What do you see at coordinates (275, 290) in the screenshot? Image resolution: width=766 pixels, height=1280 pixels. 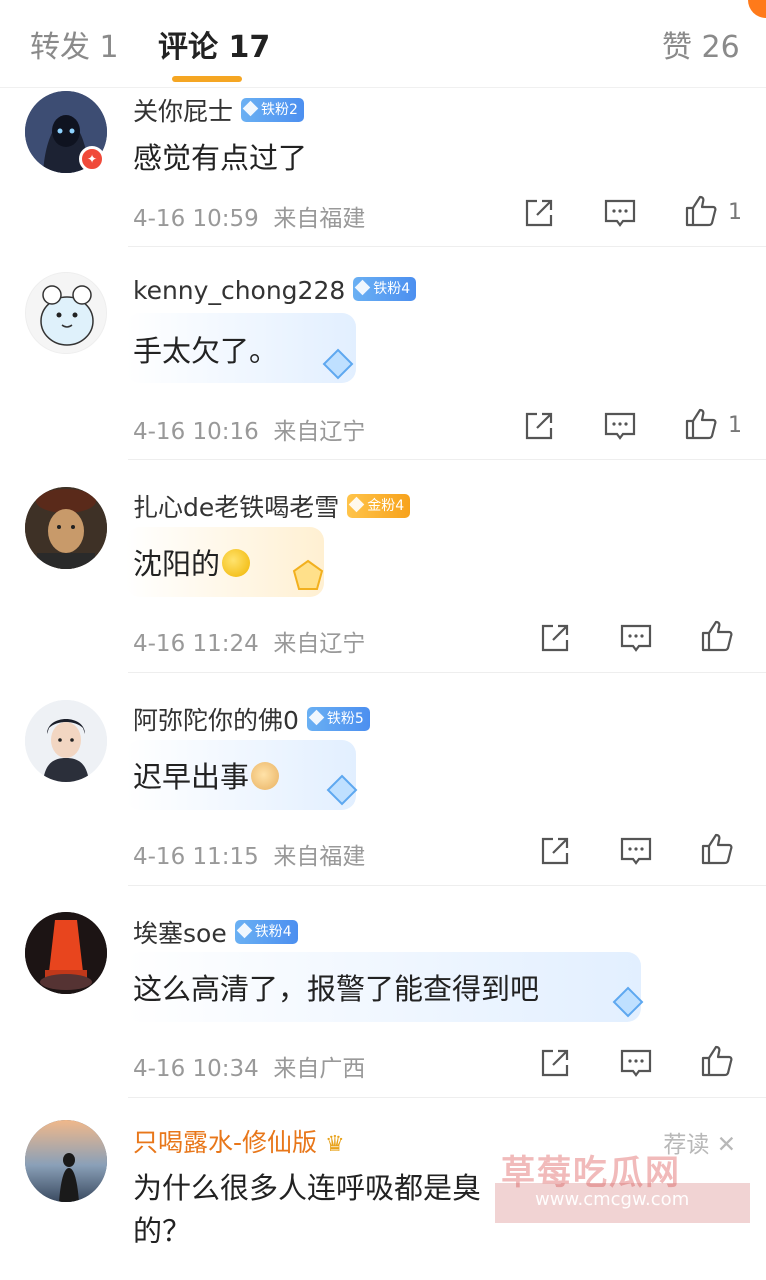 I see `username: kenny_chong228 铁粉4` at bounding box center [275, 290].